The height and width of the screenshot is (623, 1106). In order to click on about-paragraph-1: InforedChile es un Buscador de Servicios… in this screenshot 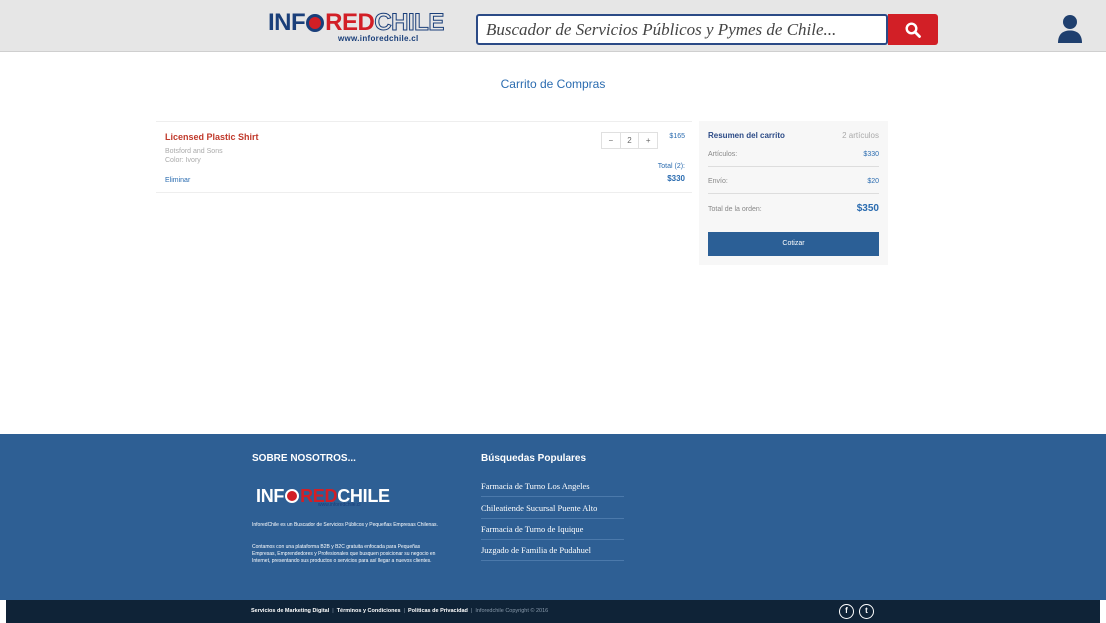, I will do `click(345, 525)`.